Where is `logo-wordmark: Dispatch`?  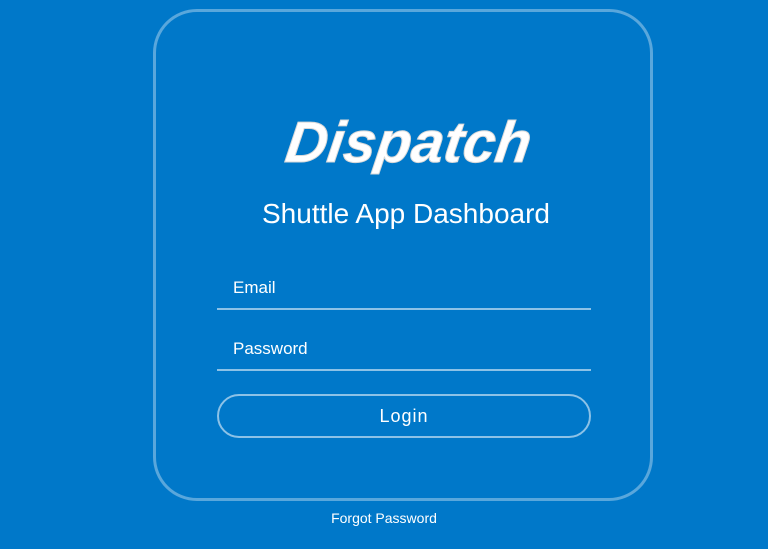
logo-wordmark: Dispatch is located at coordinates (408, 143).